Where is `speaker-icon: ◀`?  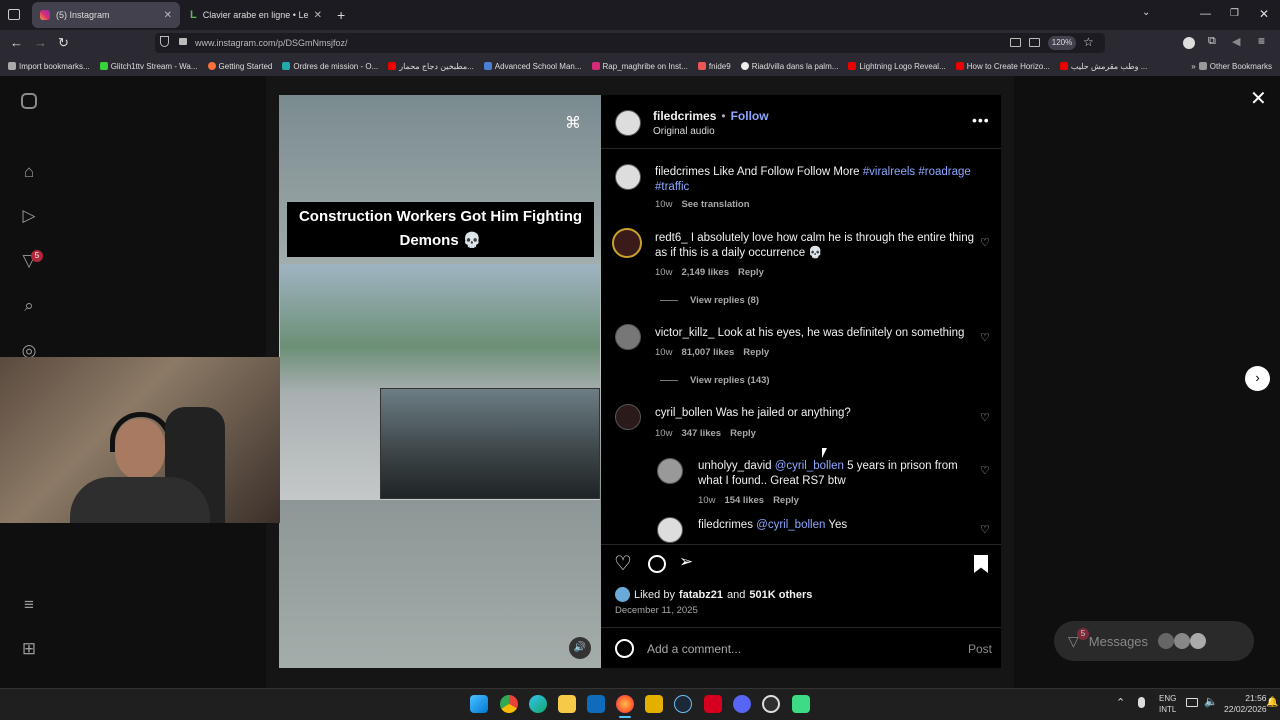
speaker-icon: ◀ is located at coordinates (1236, 41).